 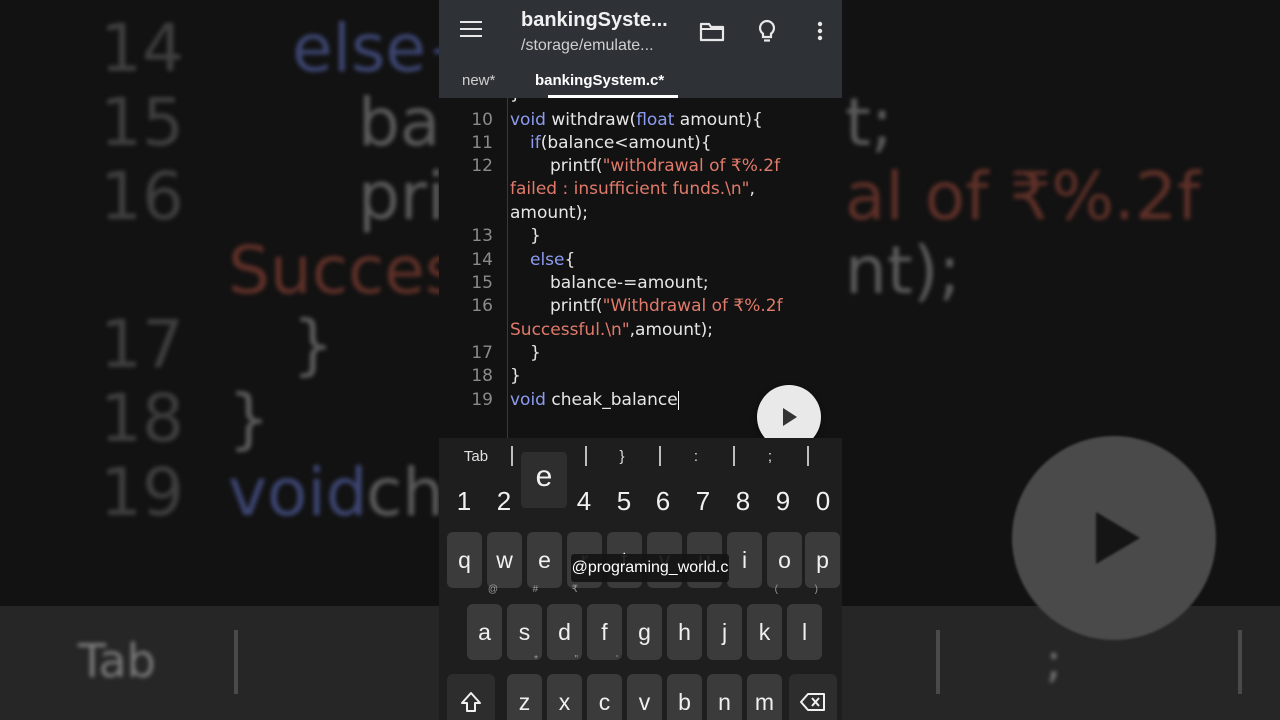 I want to click on folder-icon, so click(x=712, y=31).